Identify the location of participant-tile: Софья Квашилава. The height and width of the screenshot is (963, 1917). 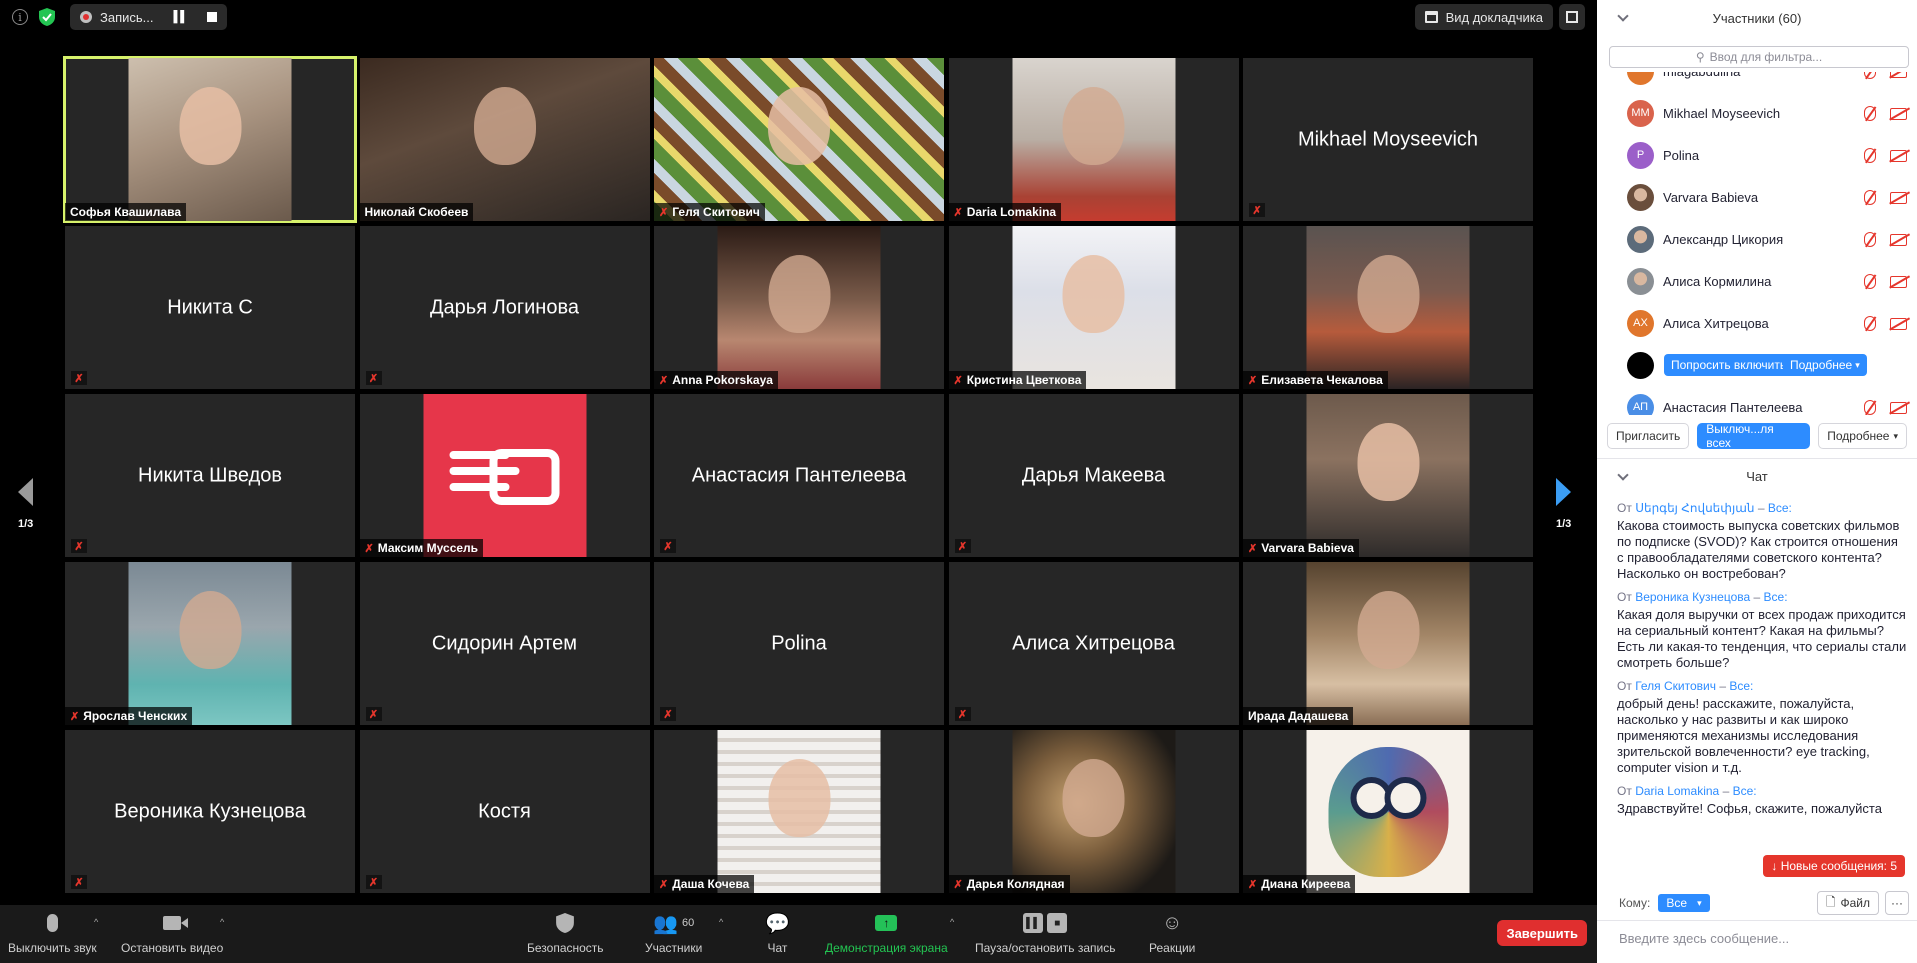
(210, 139).